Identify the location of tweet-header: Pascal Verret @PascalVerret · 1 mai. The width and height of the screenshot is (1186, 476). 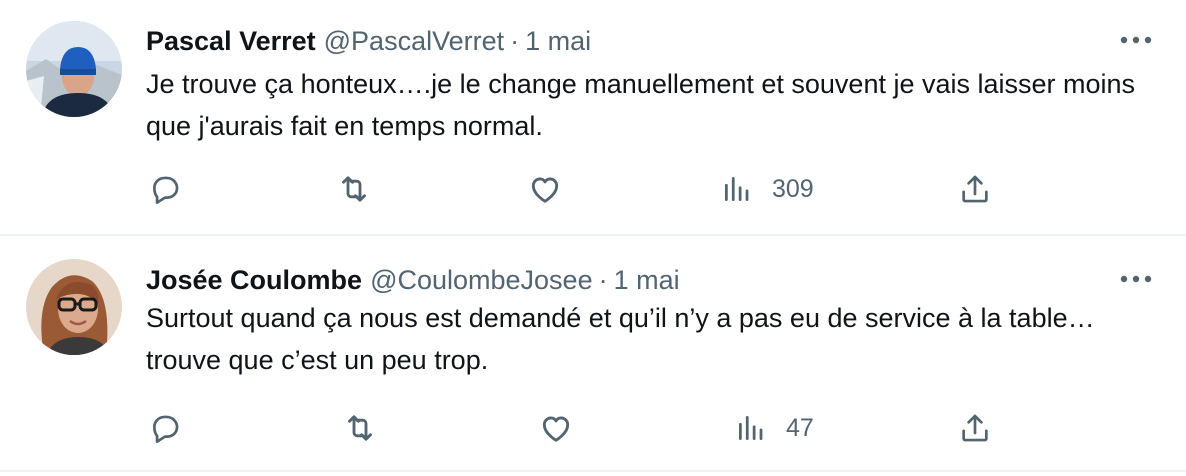
(368, 41).